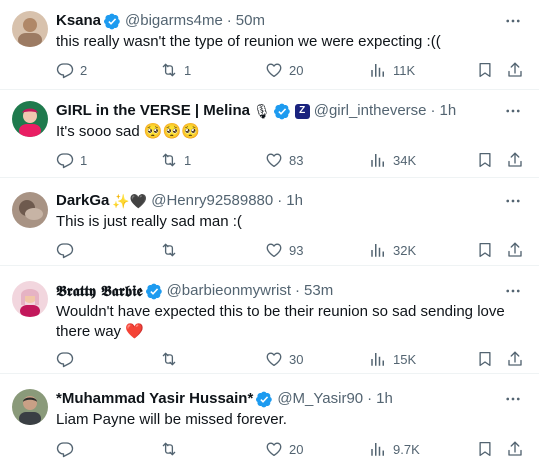  What do you see at coordinates (405, 250) in the screenshot?
I see `view-count: 32K` at bounding box center [405, 250].